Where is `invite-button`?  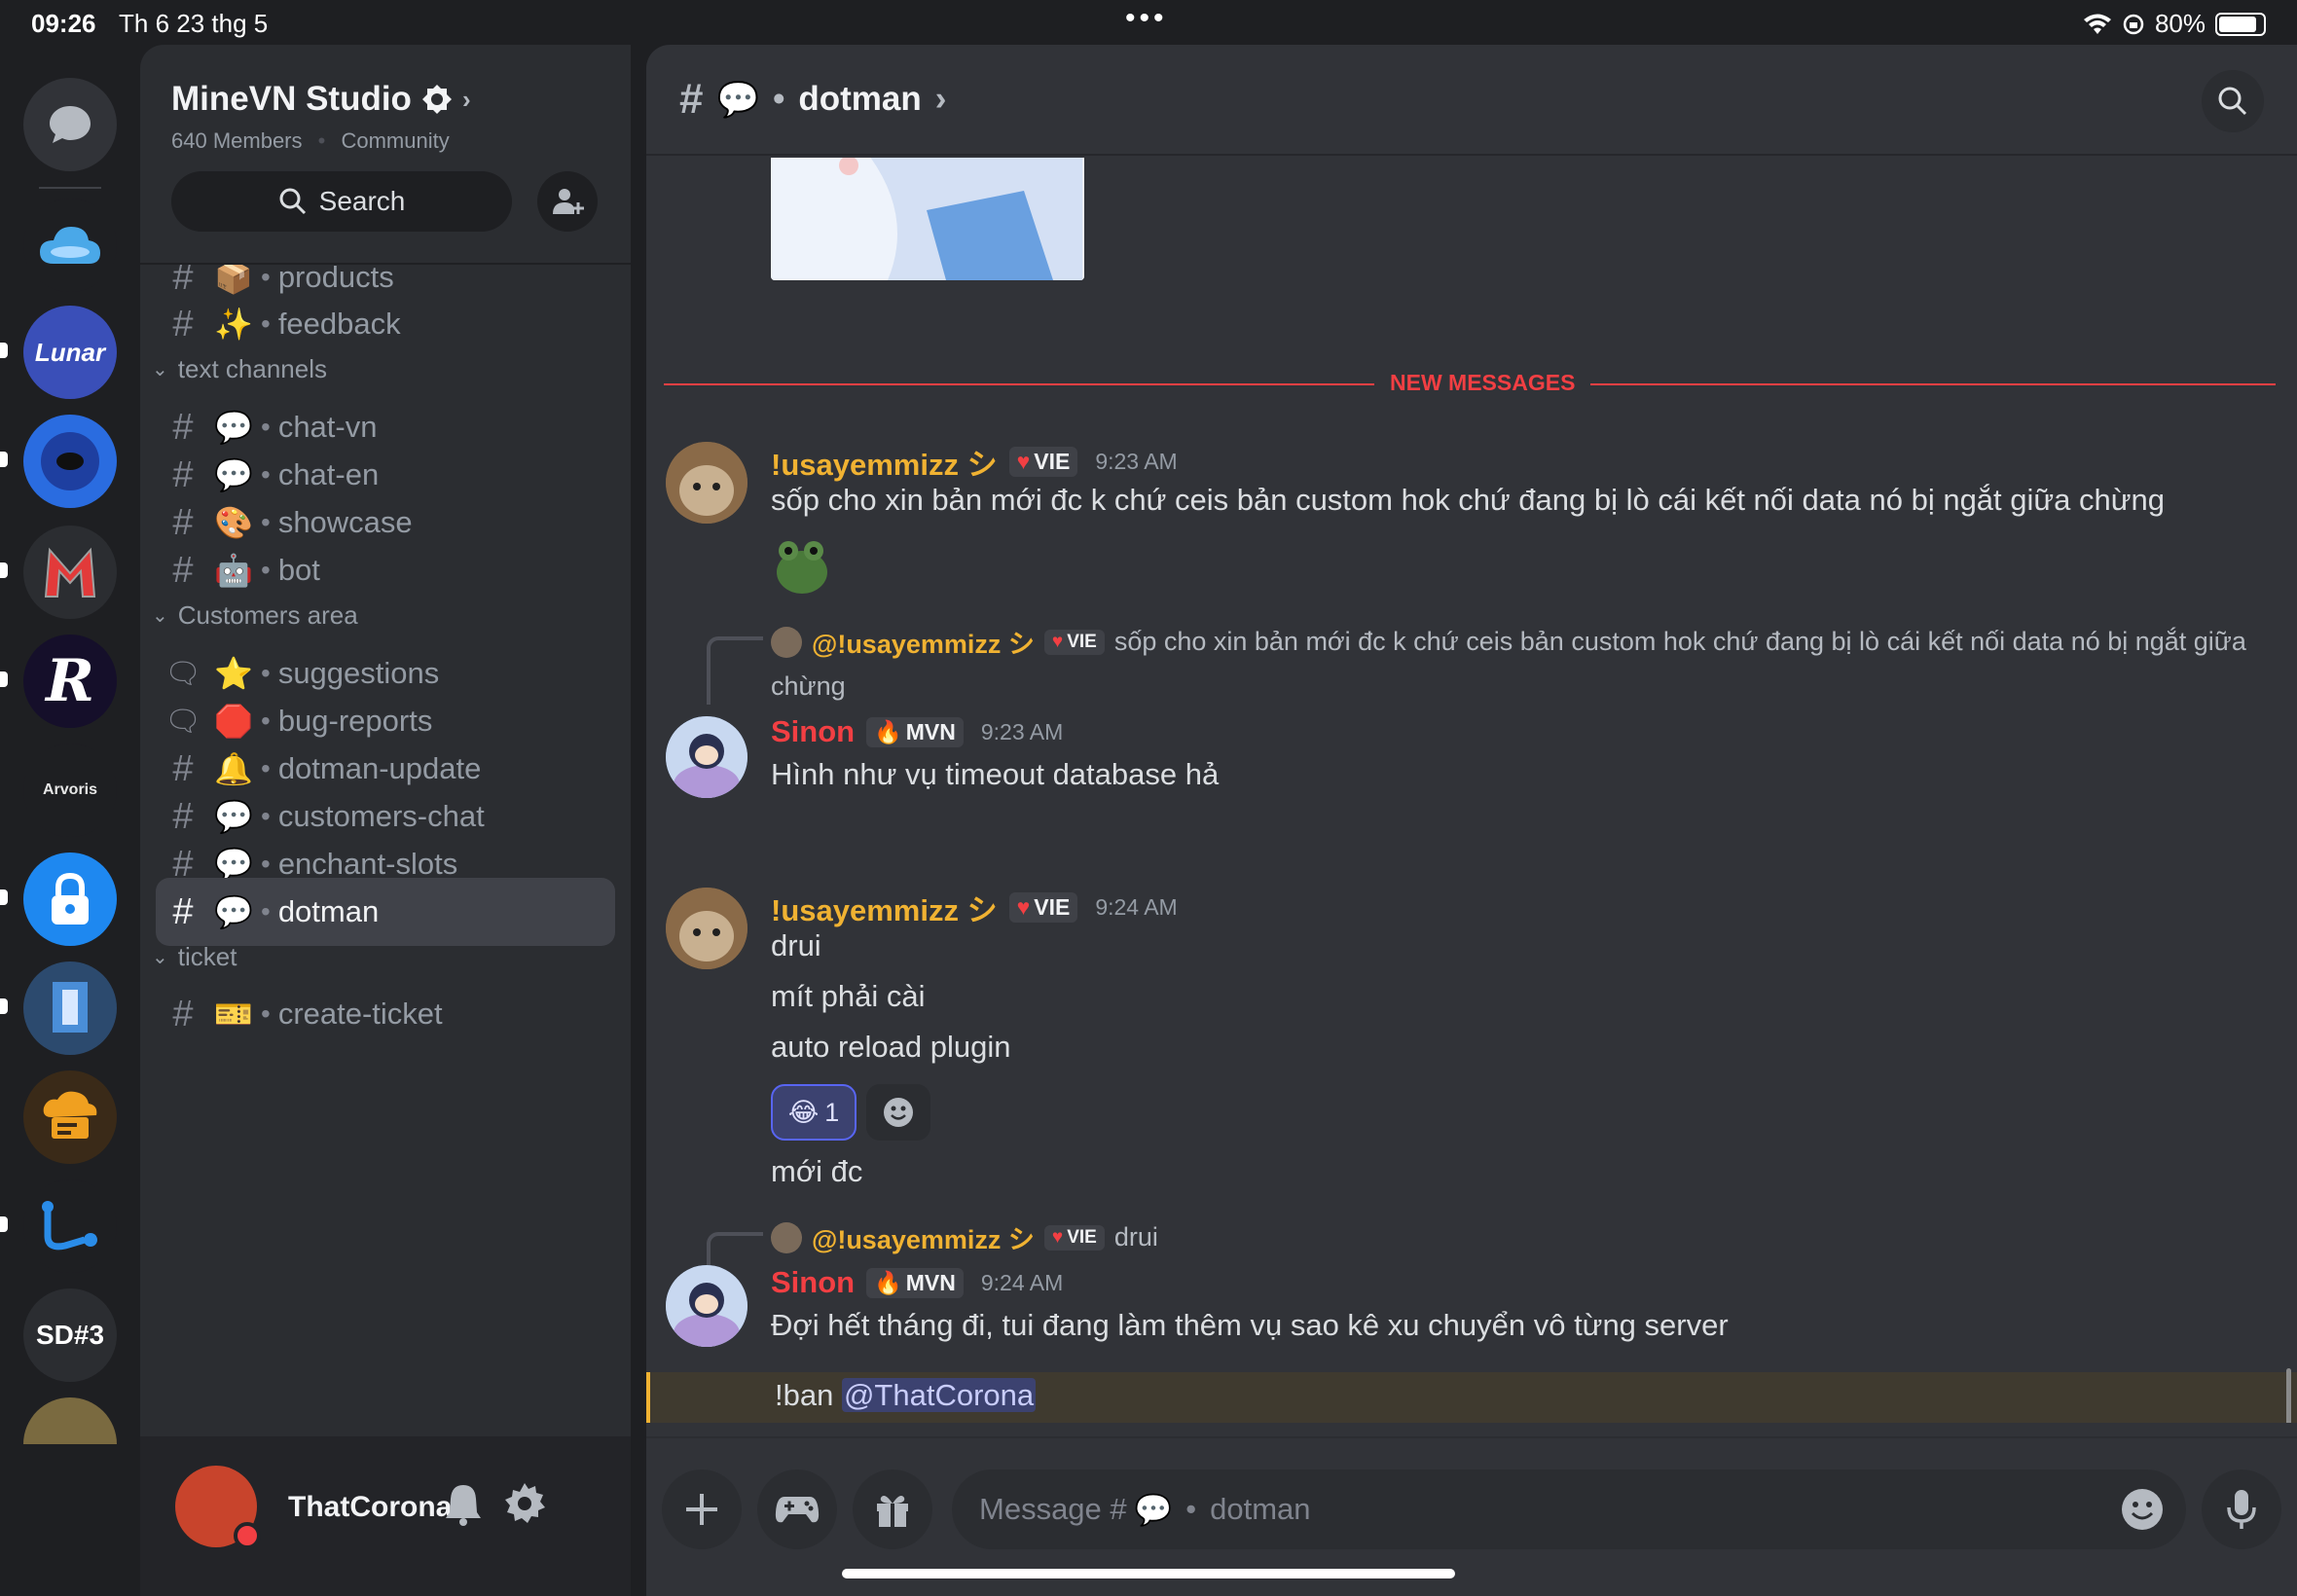 invite-button is located at coordinates (568, 202).